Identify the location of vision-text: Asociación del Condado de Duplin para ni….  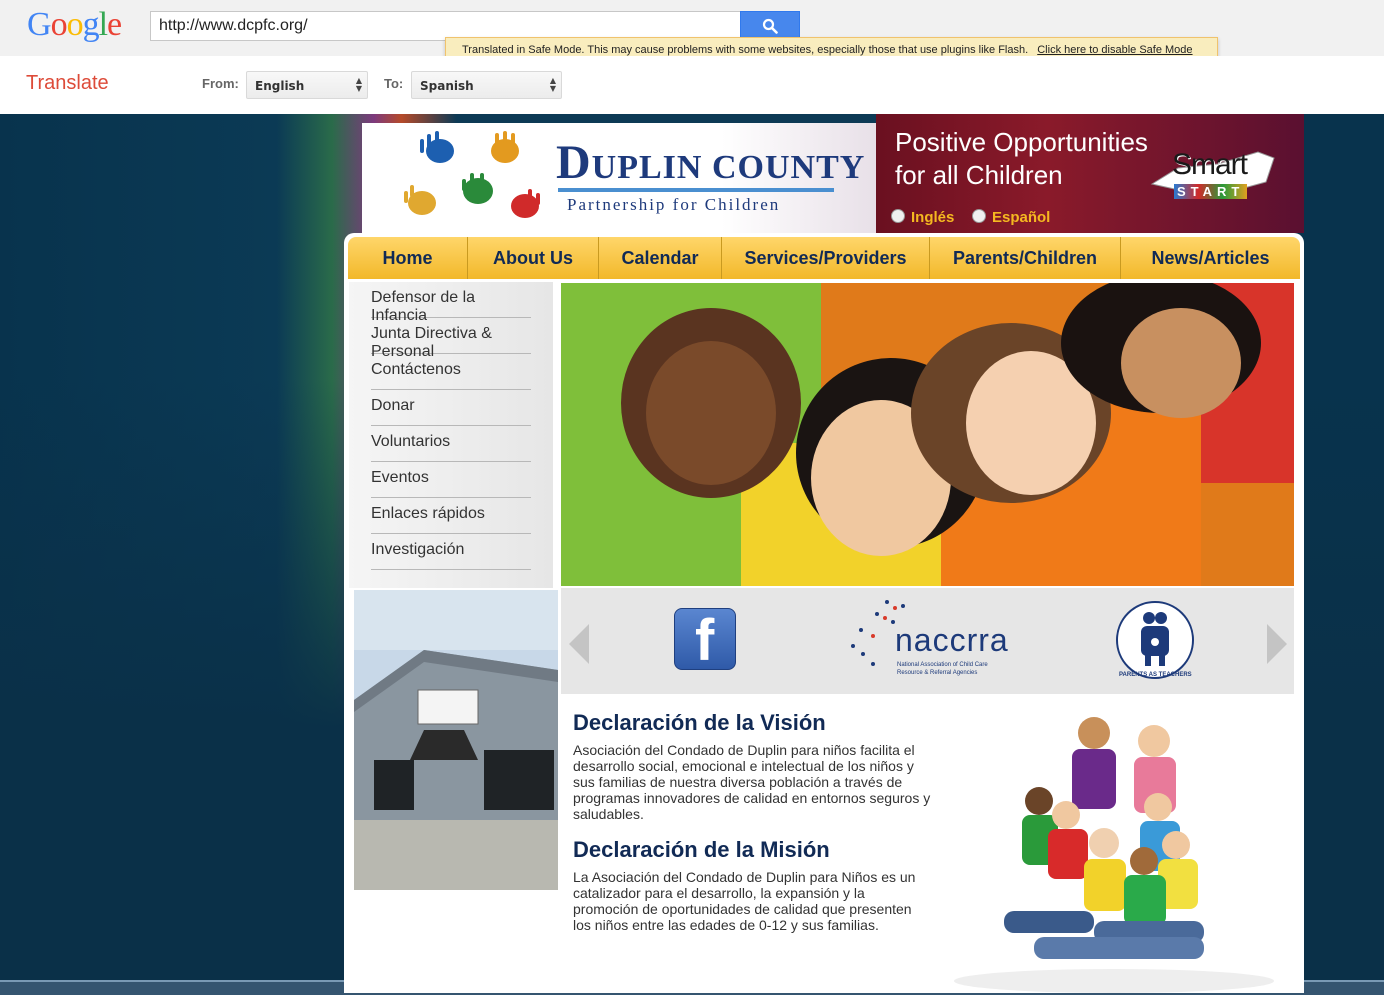
(752, 782).